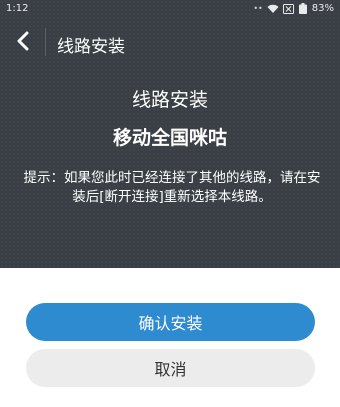  What do you see at coordinates (273, 9) in the screenshot?
I see `wifi-icon` at bounding box center [273, 9].